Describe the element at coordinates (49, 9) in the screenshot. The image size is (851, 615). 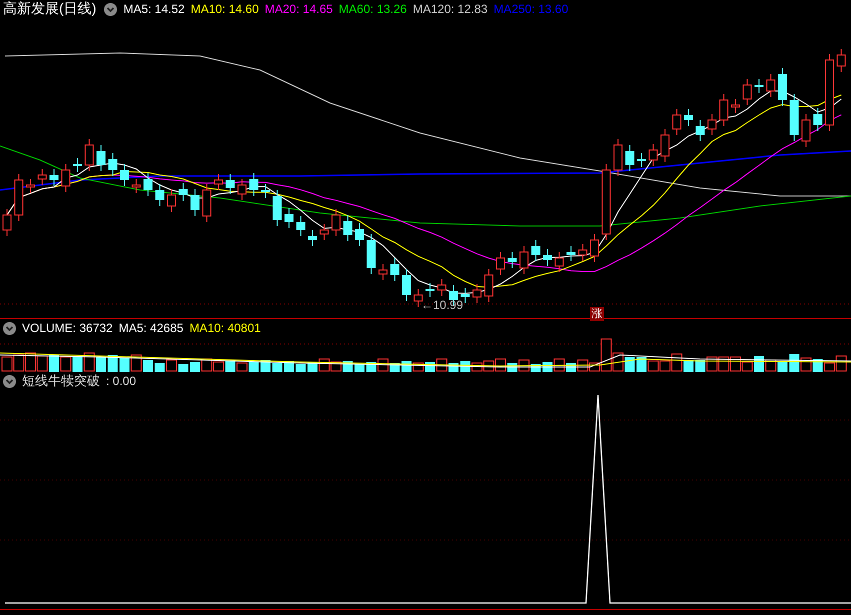
I see `chart-title: 高新发展(日线)` at that location.